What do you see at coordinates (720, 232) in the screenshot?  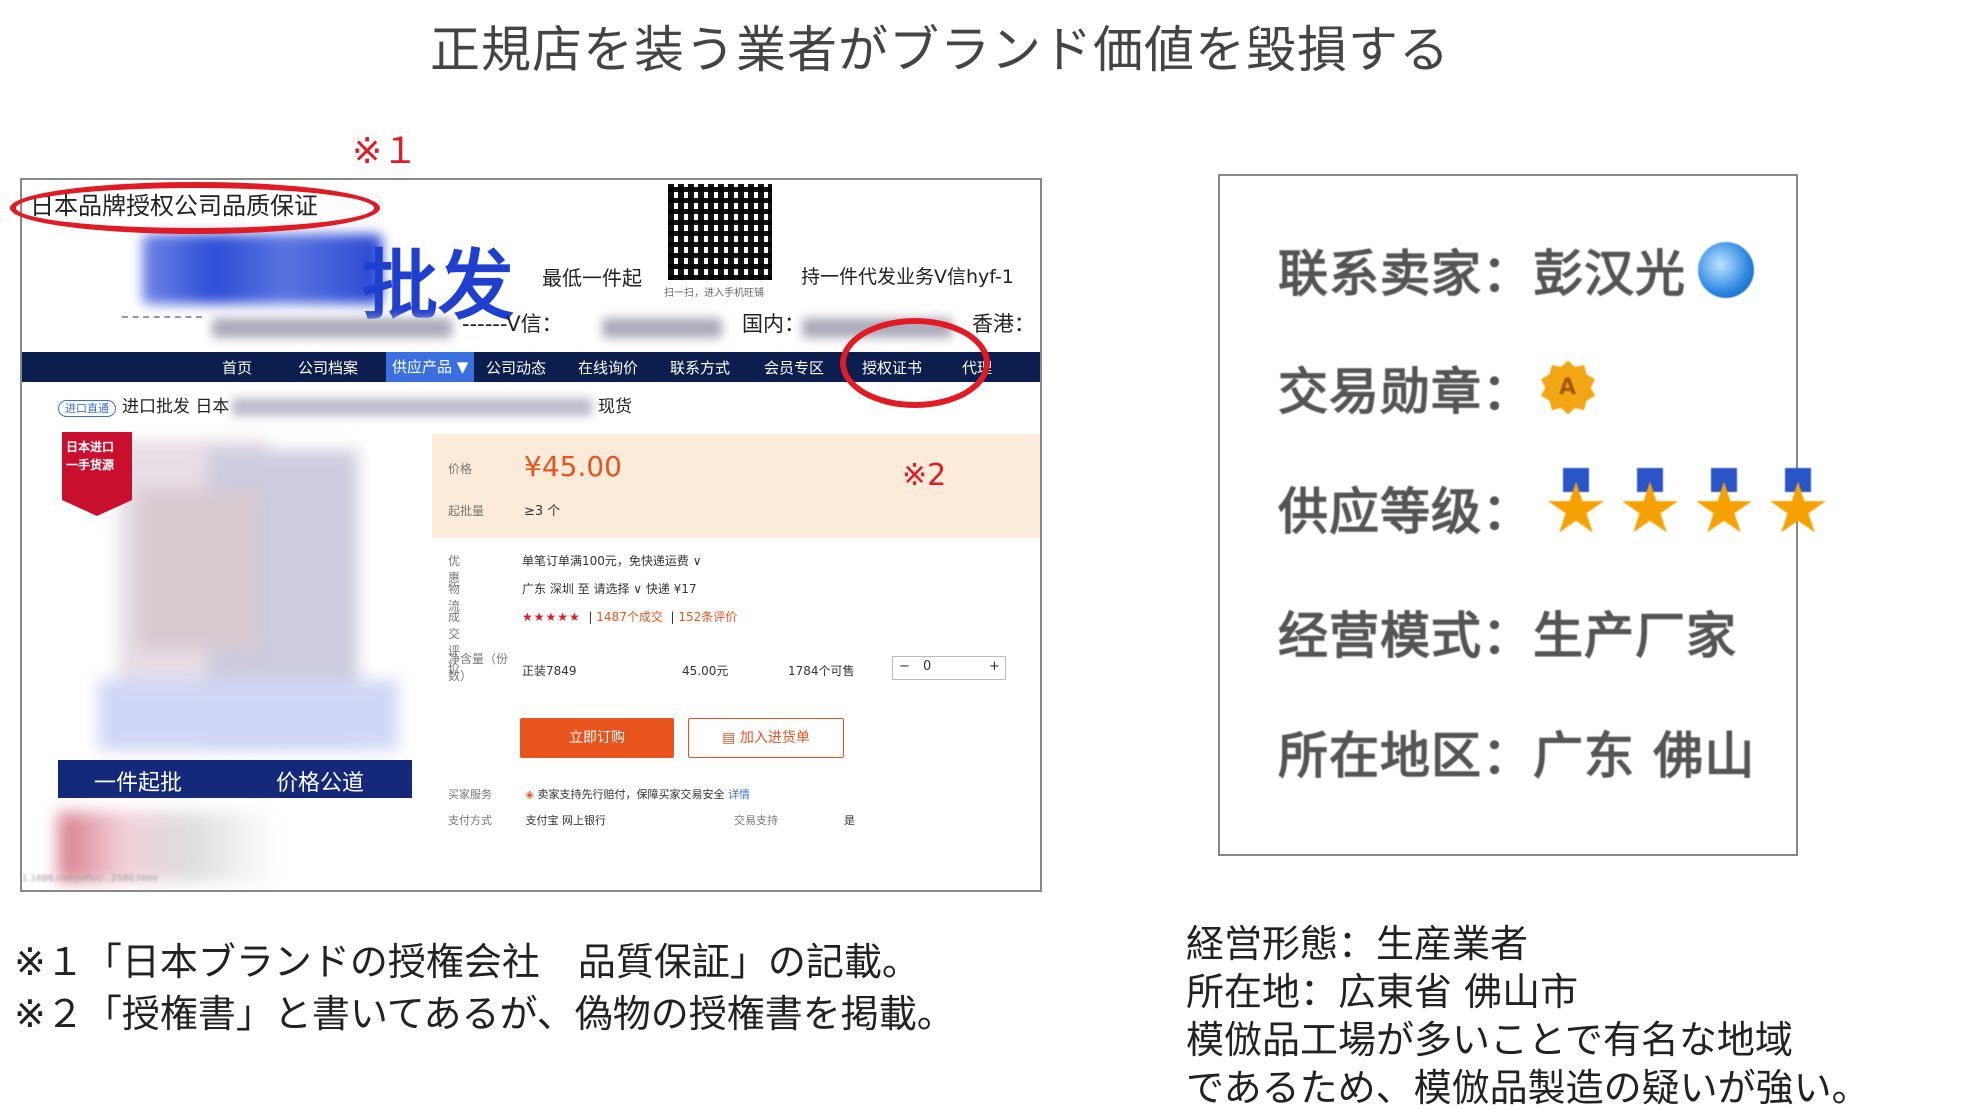 I see `qr-code-icon` at bounding box center [720, 232].